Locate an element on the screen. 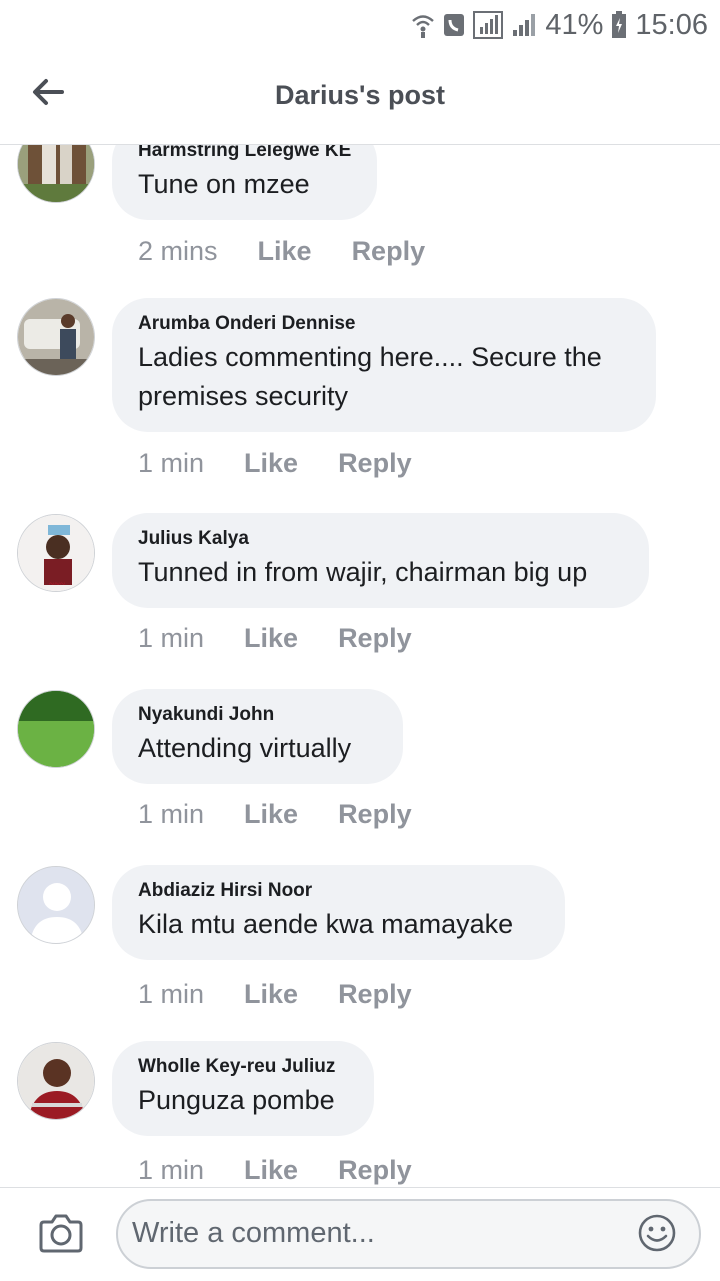  comment-time: 2 mins is located at coordinates (178, 251).